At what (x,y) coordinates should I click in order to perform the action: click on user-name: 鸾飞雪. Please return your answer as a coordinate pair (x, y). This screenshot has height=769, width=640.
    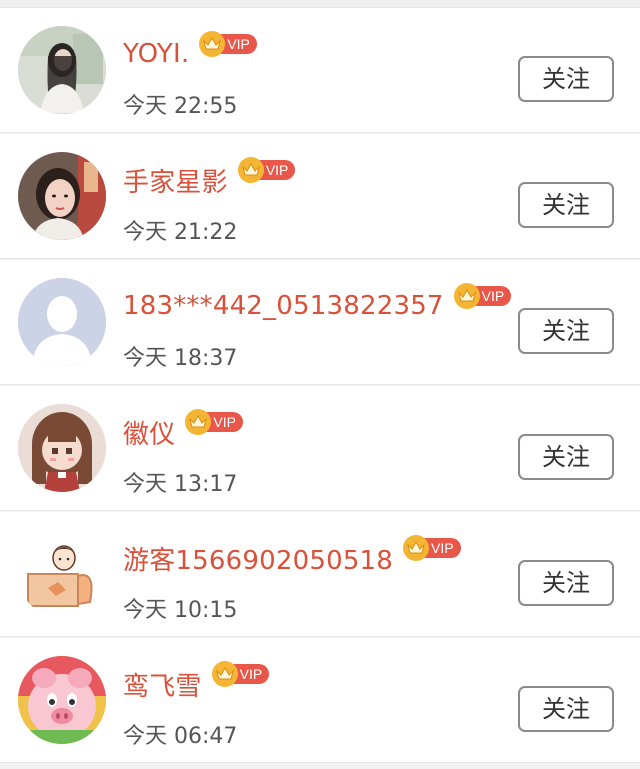
    Looking at the image, I should click on (162, 684).